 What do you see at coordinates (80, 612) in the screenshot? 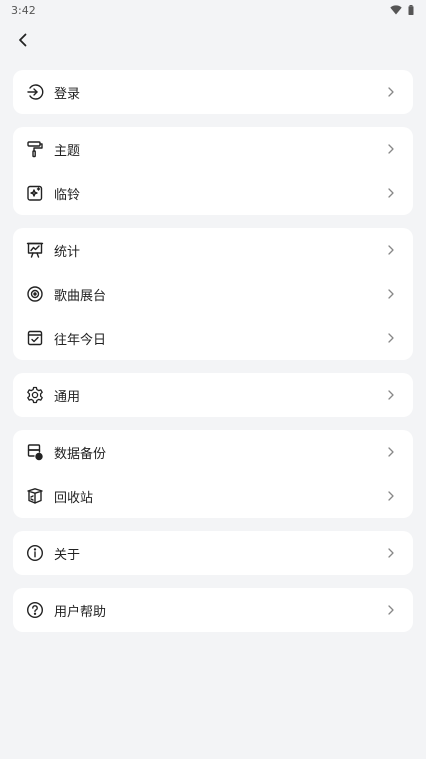
I see `menu-item-label: 用户帮助` at bounding box center [80, 612].